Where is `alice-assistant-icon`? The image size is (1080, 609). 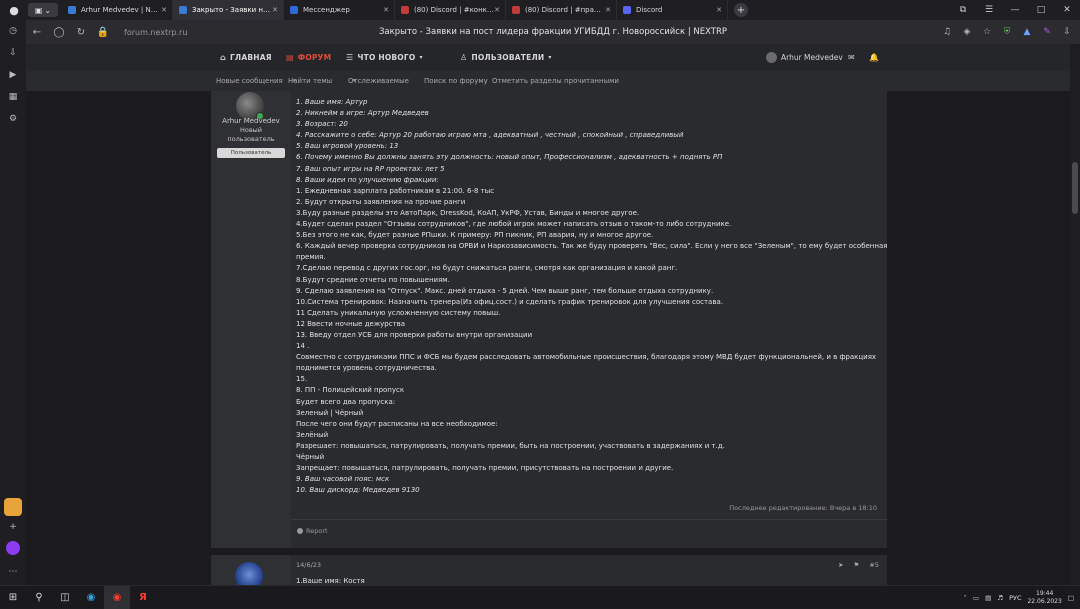
alice-assistant-icon is located at coordinates (13, 548).